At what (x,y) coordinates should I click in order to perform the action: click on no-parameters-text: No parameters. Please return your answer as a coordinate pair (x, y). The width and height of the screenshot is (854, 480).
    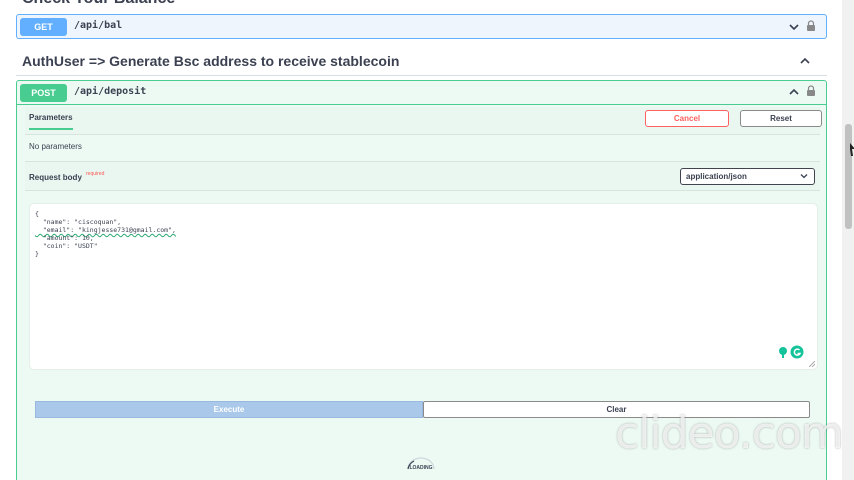
    Looking at the image, I should click on (55, 146).